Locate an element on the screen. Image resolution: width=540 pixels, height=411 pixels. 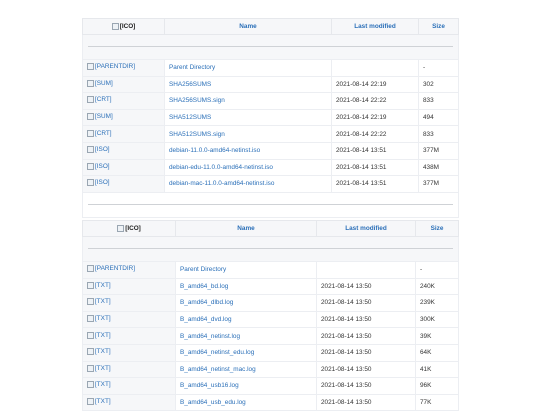
file-name-cell: SHA512SUMS is located at coordinates (248, 117).